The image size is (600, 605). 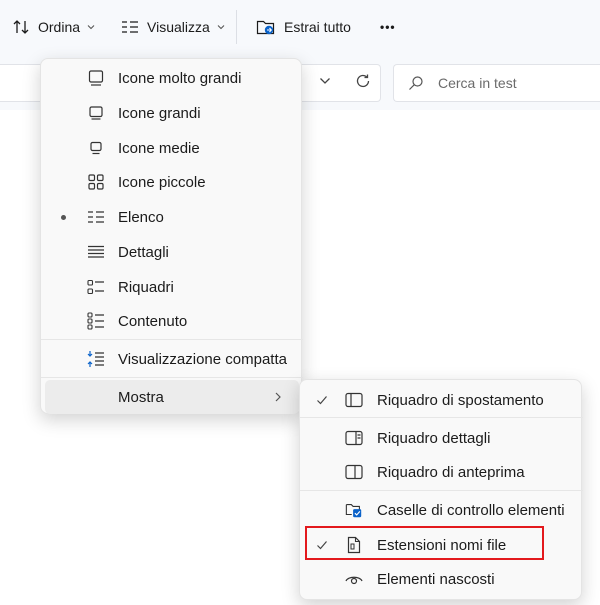 What do you see at coordinates (141, 397) in the screenshot?
I see `menu-item-label: Mostra` at bounding box center [141, 397].